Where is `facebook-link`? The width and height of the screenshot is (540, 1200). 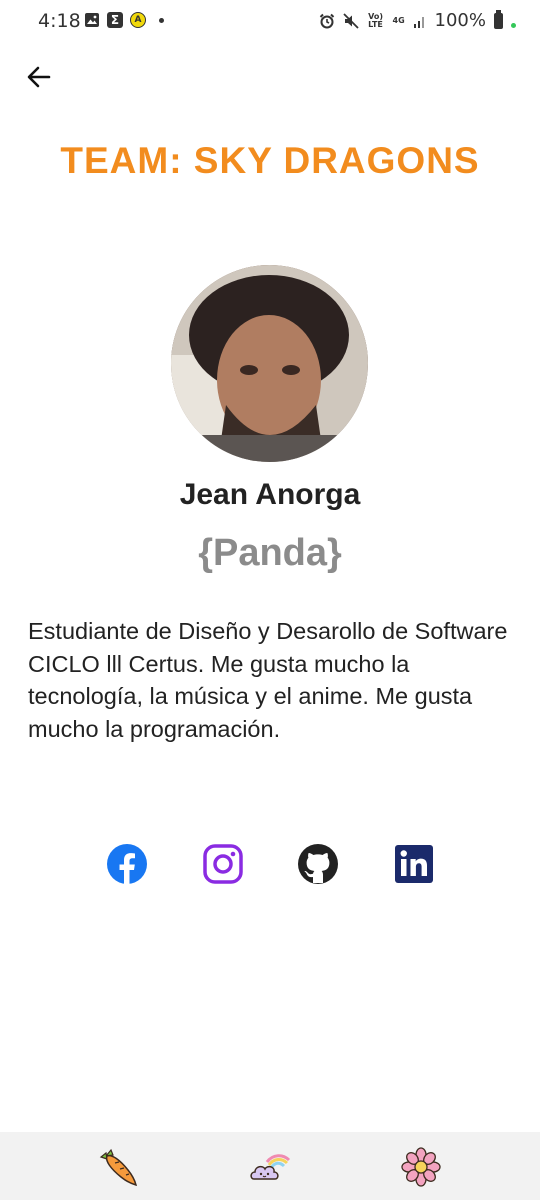 facebook-link is located at coordinates (127, 864).